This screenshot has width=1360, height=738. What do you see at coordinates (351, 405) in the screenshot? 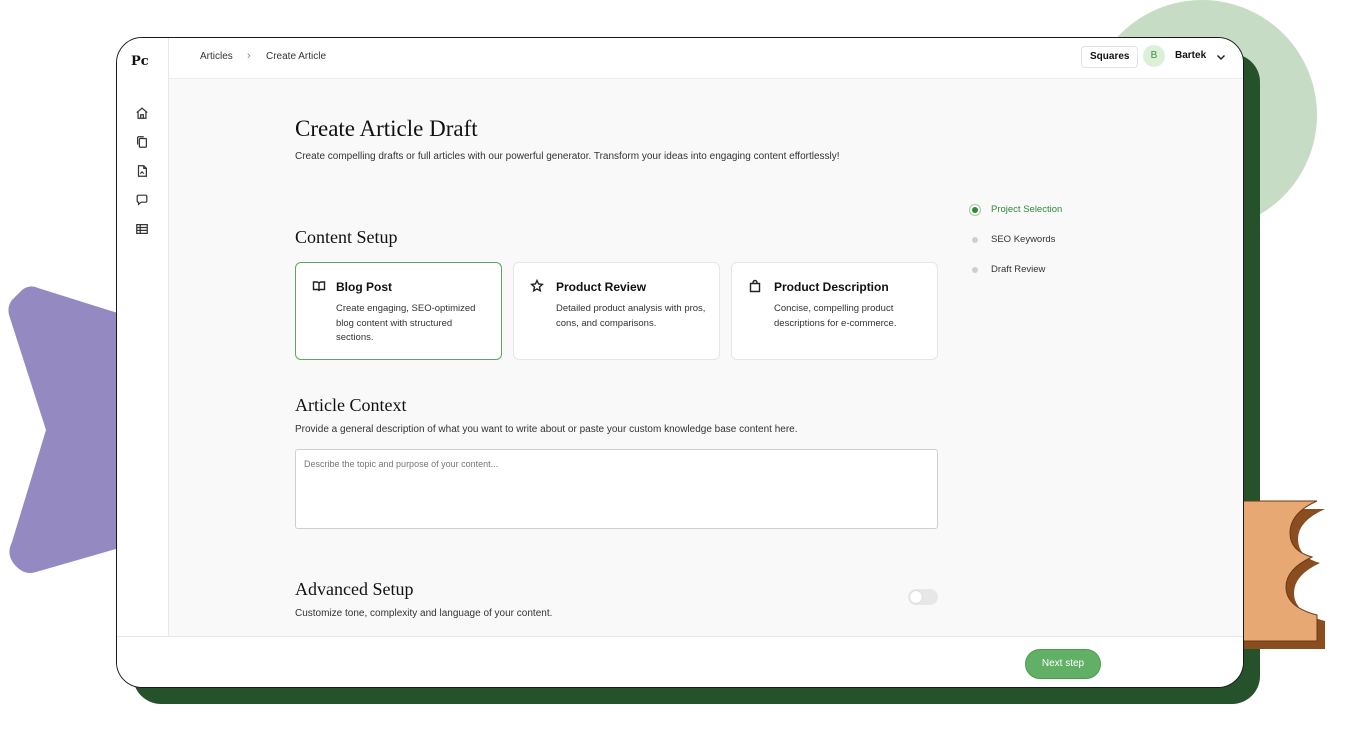
I see `article-context-title: Article Context` at bounding box center [351, 405].